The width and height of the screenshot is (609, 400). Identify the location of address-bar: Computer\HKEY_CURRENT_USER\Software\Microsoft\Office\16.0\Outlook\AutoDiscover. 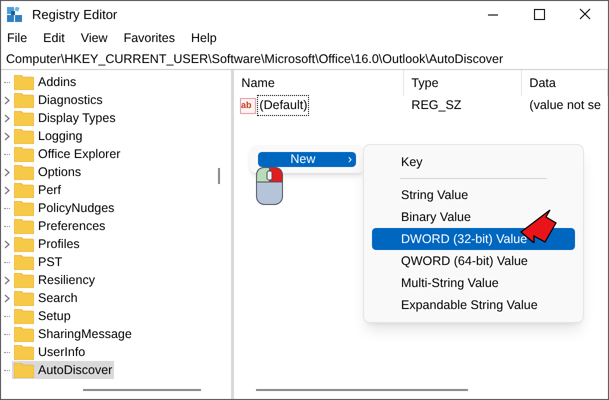
(255, 59).